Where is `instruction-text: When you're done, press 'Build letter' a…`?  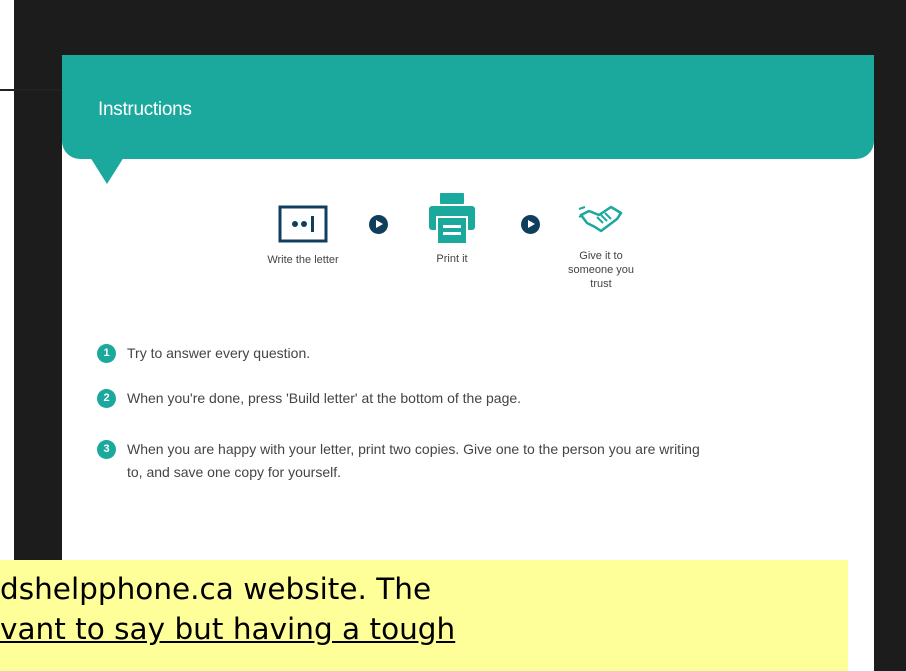 instruction-text: When you're done, press 'Build letter' a… is located at coordinates (324, 398).